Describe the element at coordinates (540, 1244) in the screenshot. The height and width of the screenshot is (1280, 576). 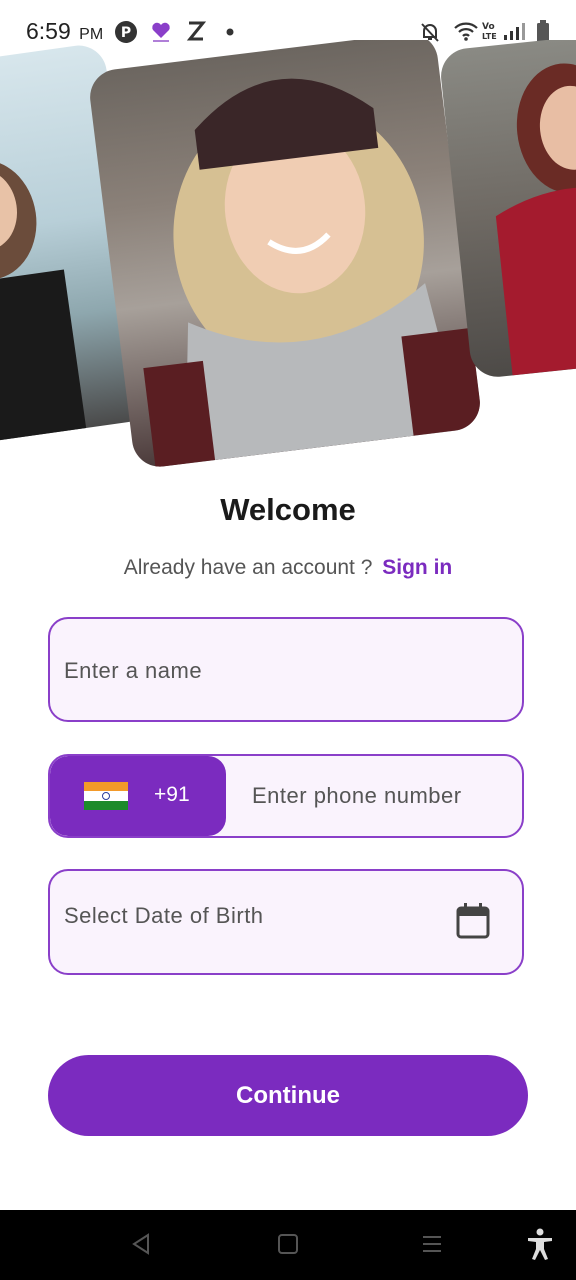
I see `accessibility-icon` at that location.